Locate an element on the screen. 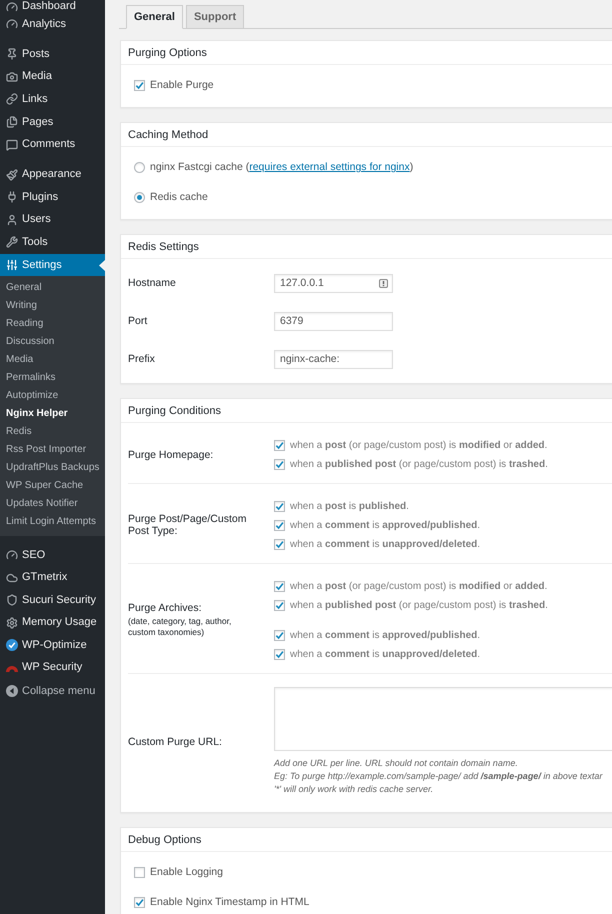 The image size is (612, 914). menu-item: Tools is located at coordinates (52, 242).